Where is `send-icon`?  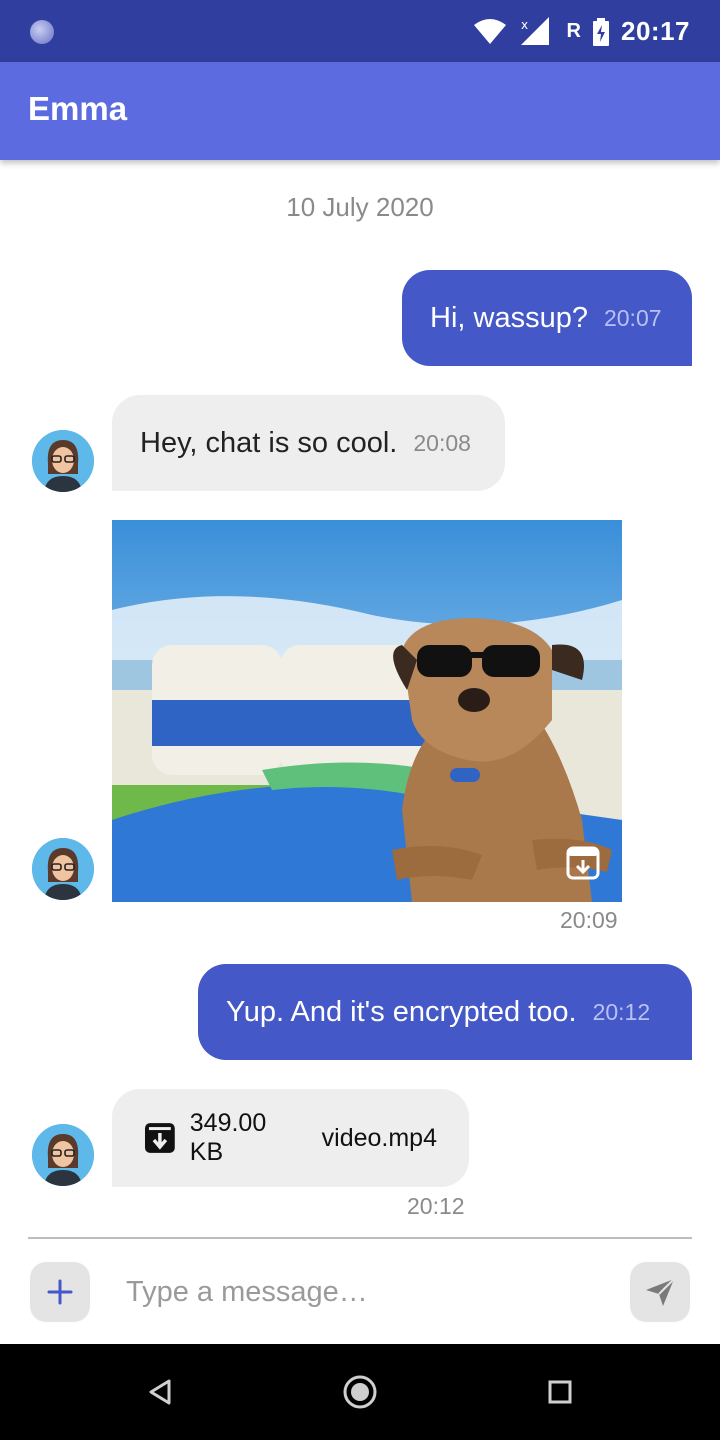 send-icon is located at coordinates (660, 1292).